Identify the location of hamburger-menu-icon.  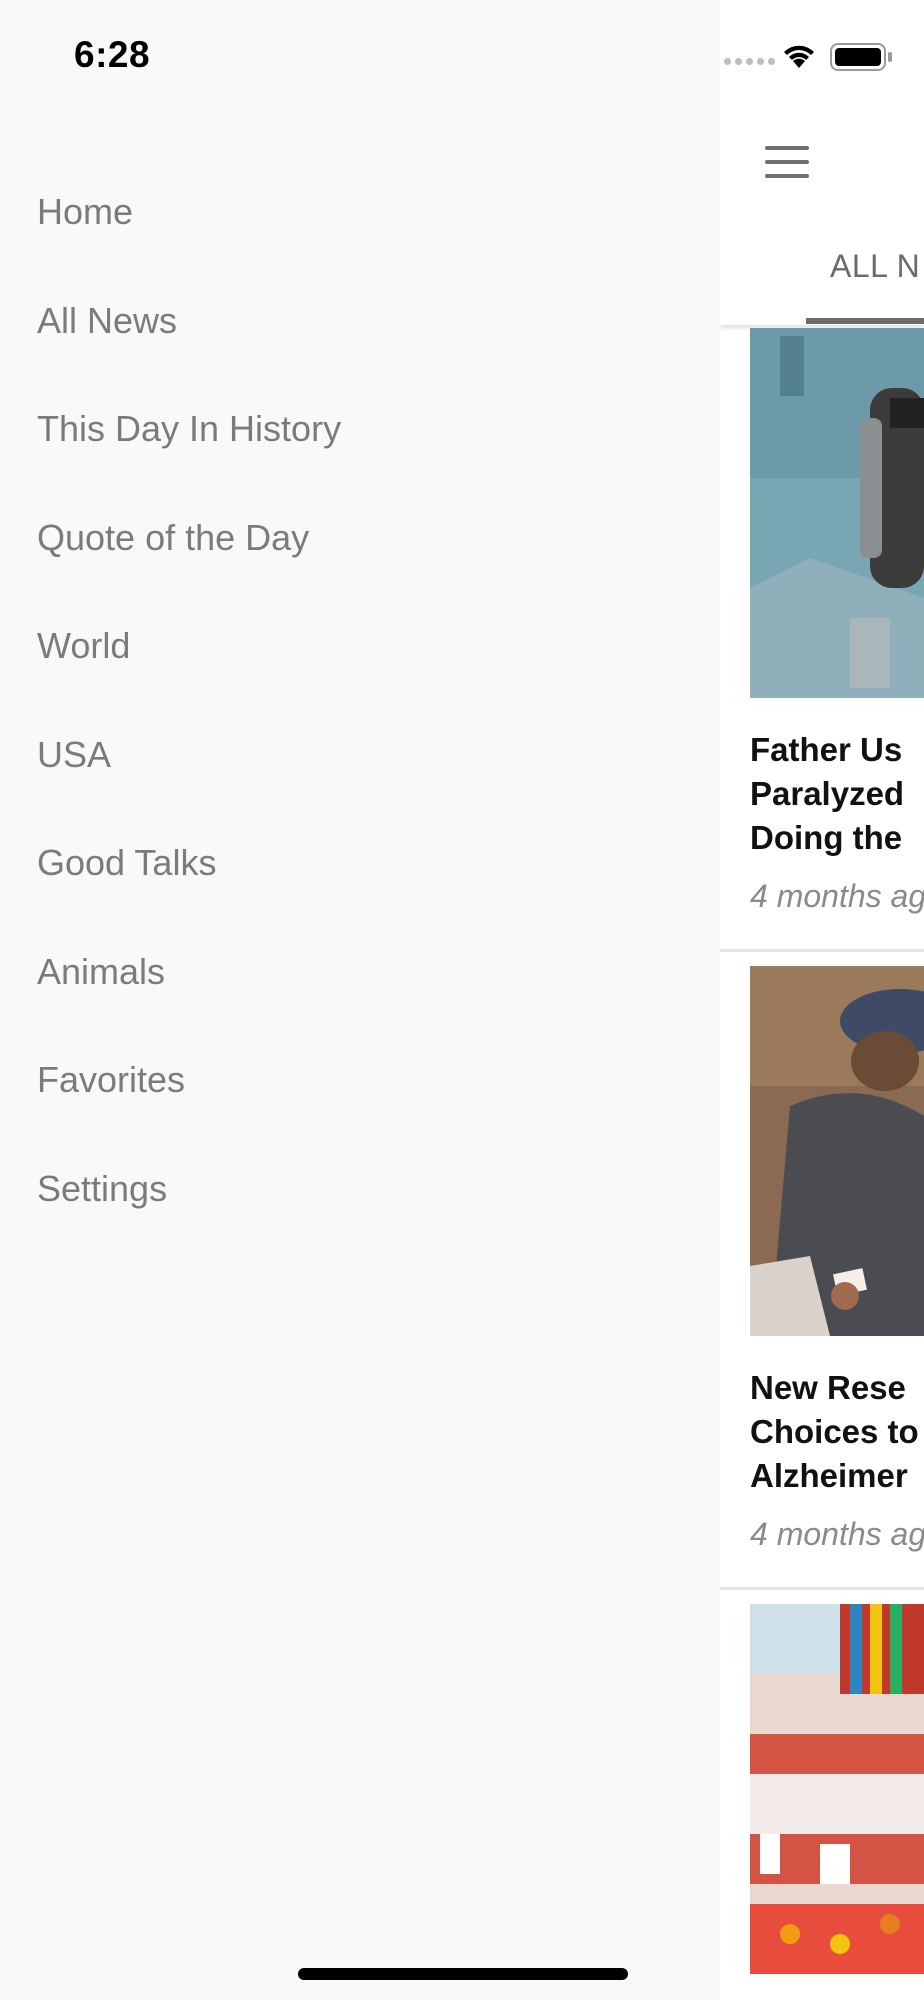
(787, 162).